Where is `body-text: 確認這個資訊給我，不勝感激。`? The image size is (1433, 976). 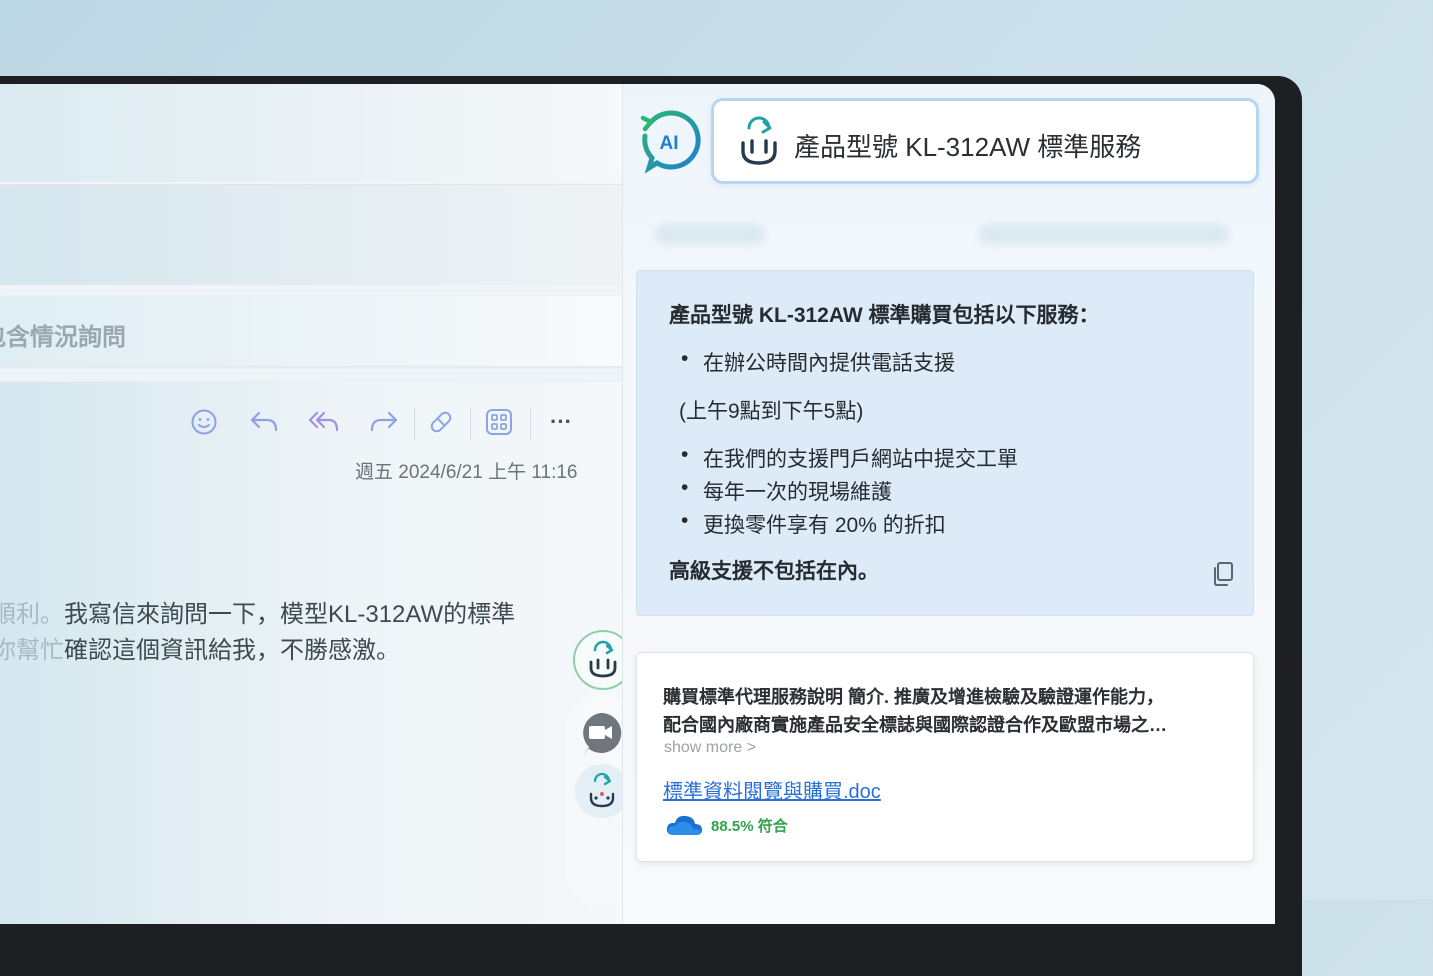 body-text: 確認這個資訊給我，不勝感激。 is located at coordinates (232, 650).